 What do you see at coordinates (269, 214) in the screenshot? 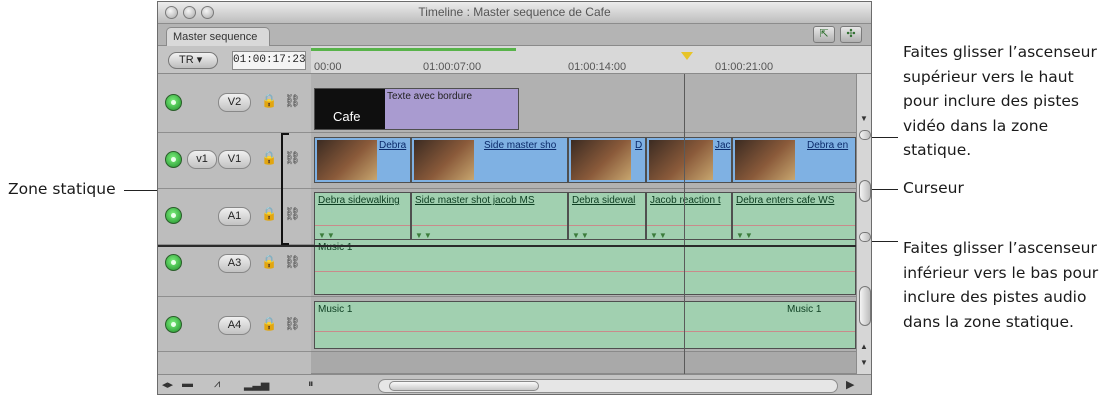
I see `a1-lock-icon: 🔒` at bounding box center [269, 214].